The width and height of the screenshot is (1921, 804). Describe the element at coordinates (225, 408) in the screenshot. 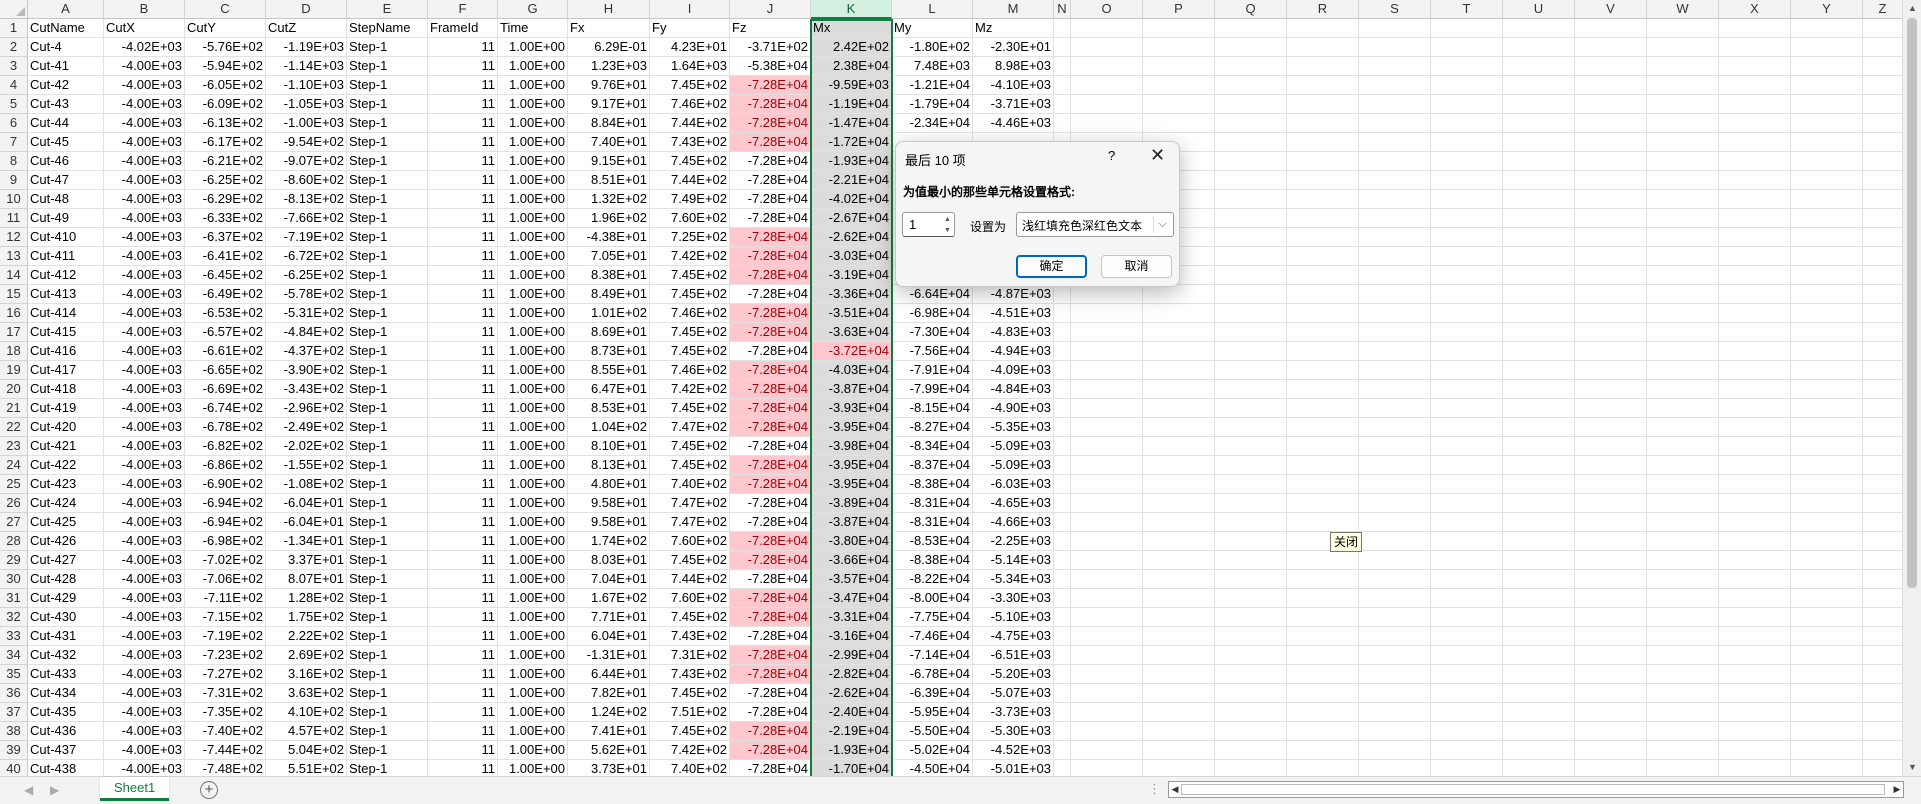

I see `table-cell: -6.74E+02` at that location.